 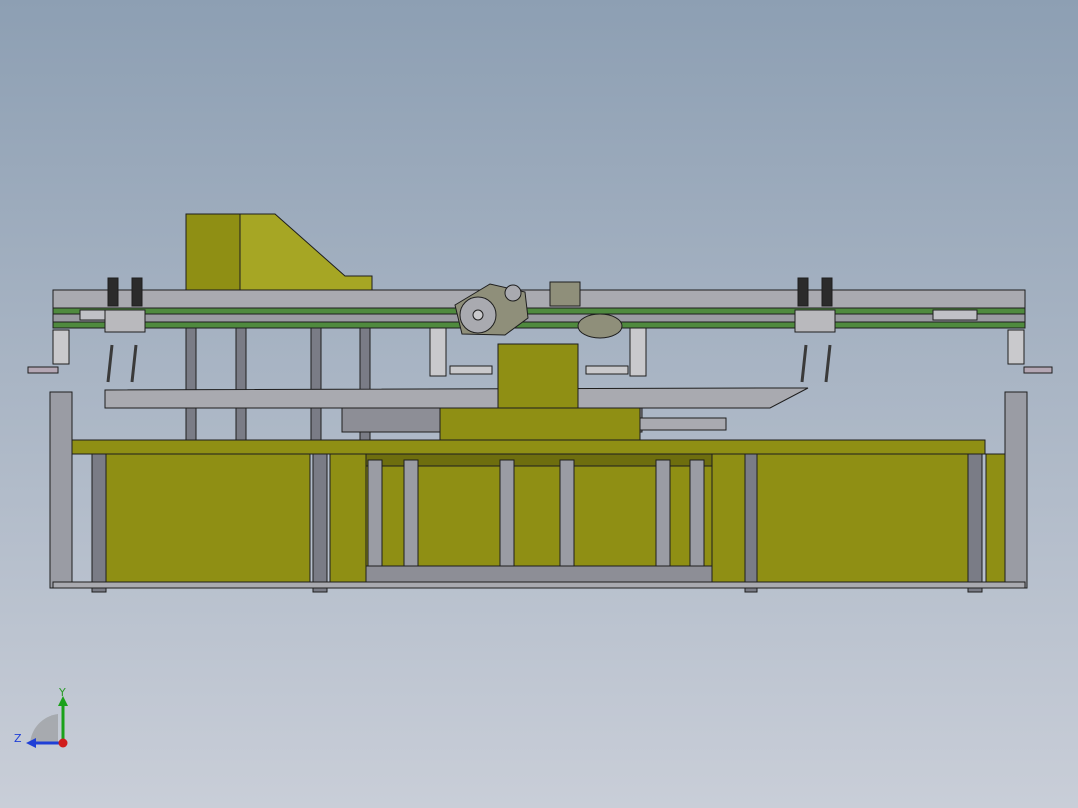 What do you see at coordinates (41, 717) in the screenshot?
I see `coordinate-triad: Y Z` at bounding box center [41, 717].